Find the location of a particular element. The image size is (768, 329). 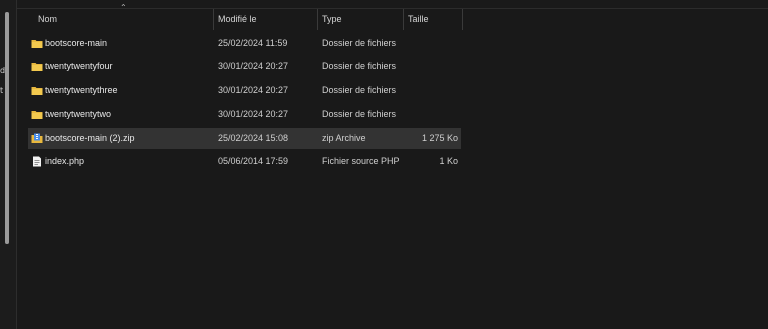

navigation-pane-edge: d t is located at coordinates (8, 164).